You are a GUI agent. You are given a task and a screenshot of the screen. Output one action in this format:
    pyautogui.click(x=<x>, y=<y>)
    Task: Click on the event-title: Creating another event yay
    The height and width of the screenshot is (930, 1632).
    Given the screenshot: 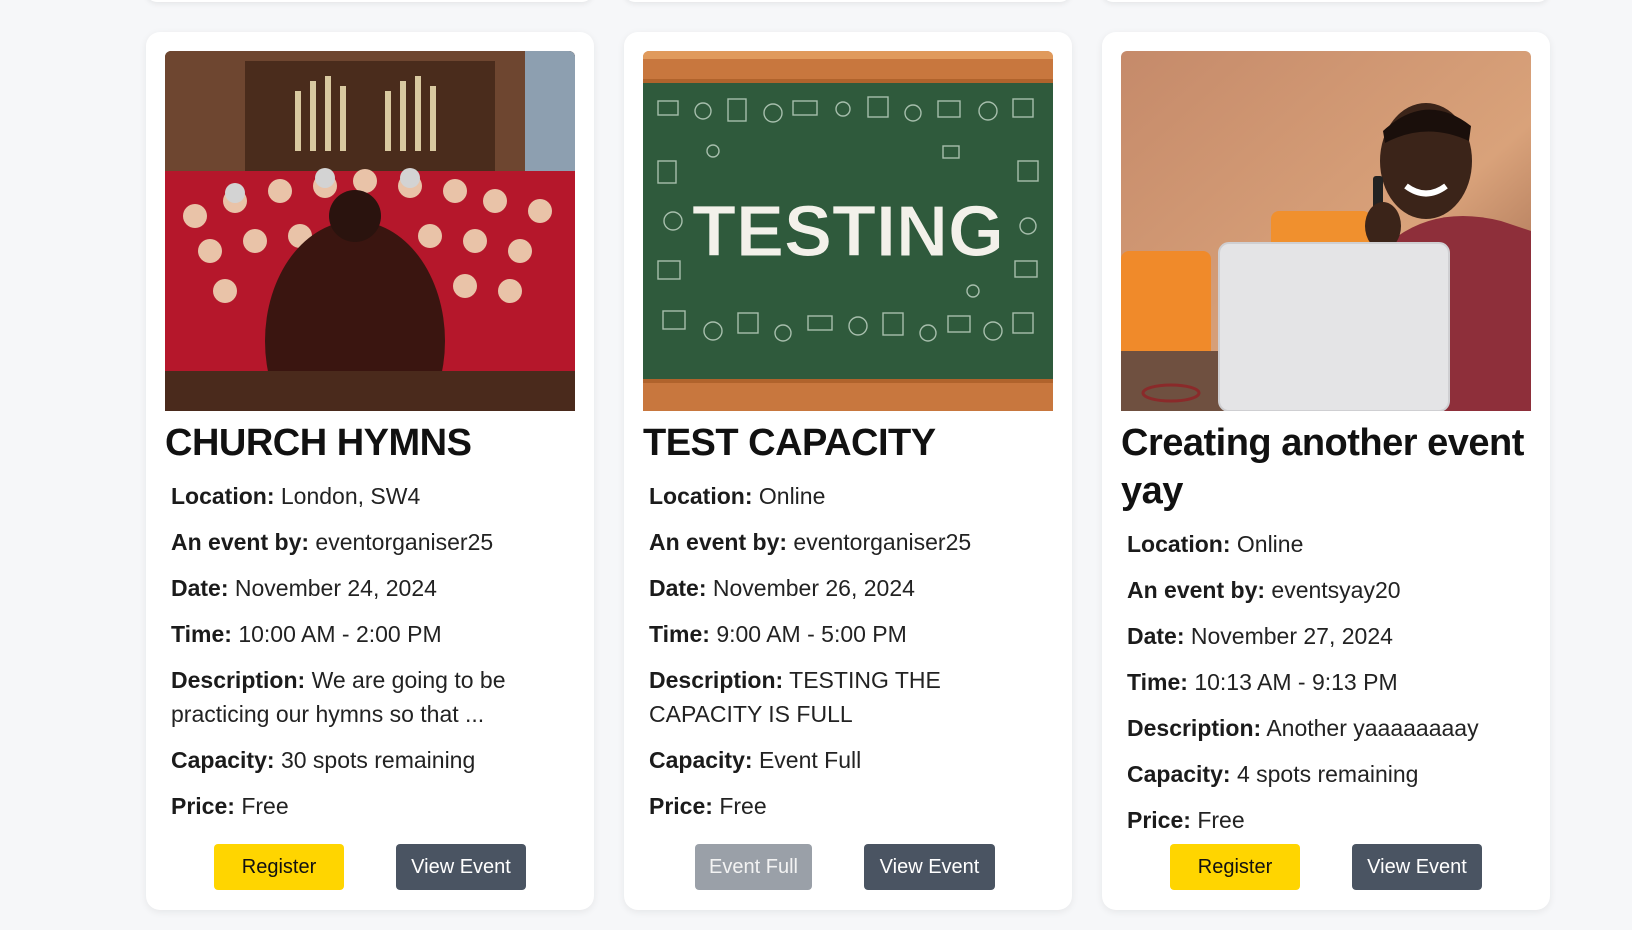 What is the action you would take?
    pyautogui.click(x=1322, y=467)
    